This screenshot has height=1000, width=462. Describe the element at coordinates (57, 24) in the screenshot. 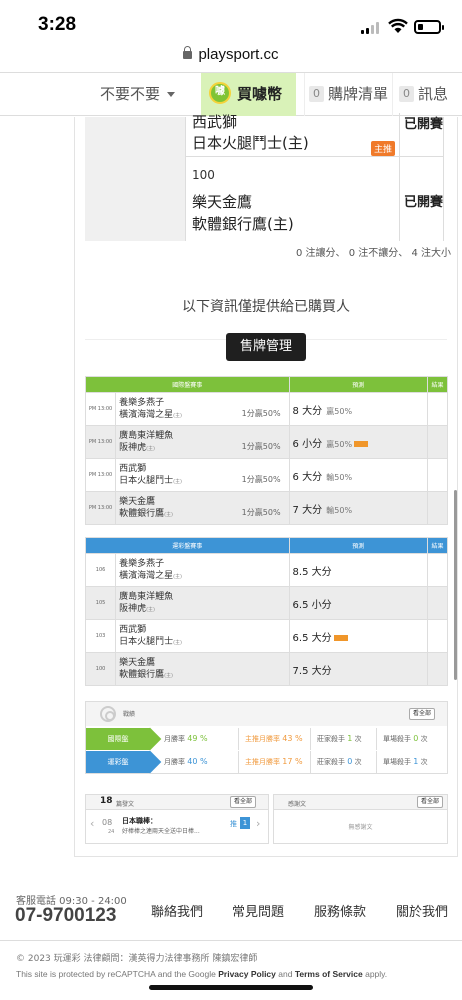

I see `status-time: 3:28` at that location.